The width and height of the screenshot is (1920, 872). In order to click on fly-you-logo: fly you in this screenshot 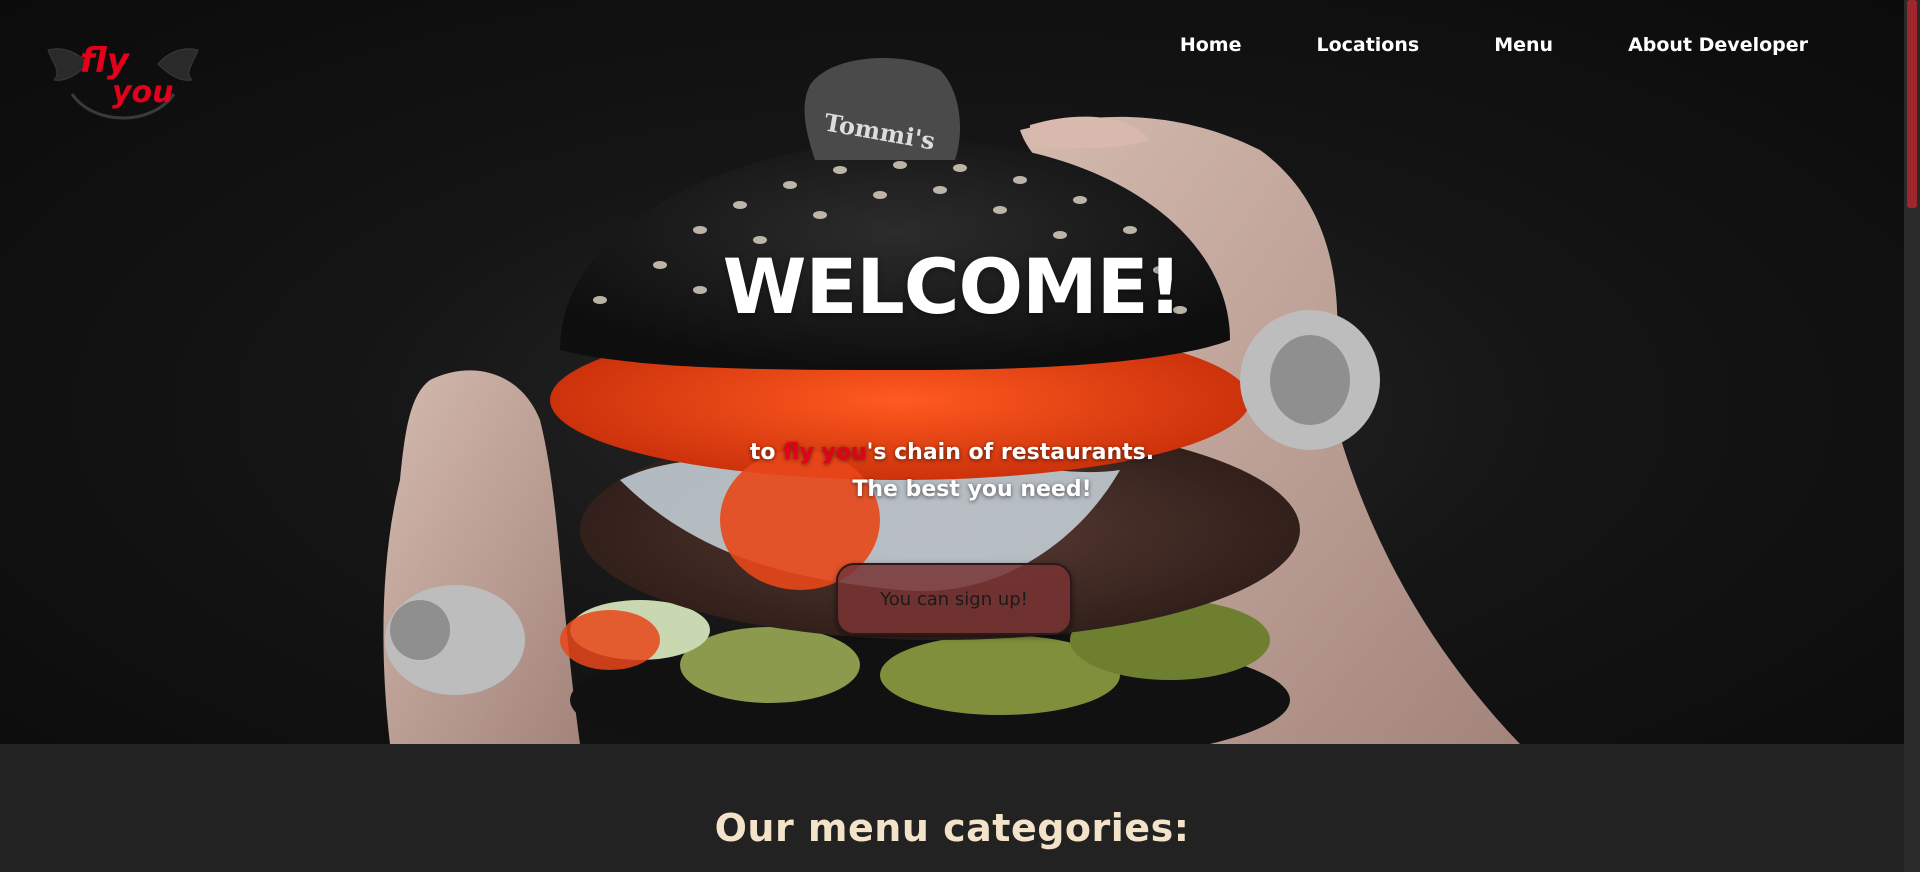, I will do `click(123, 80)`.